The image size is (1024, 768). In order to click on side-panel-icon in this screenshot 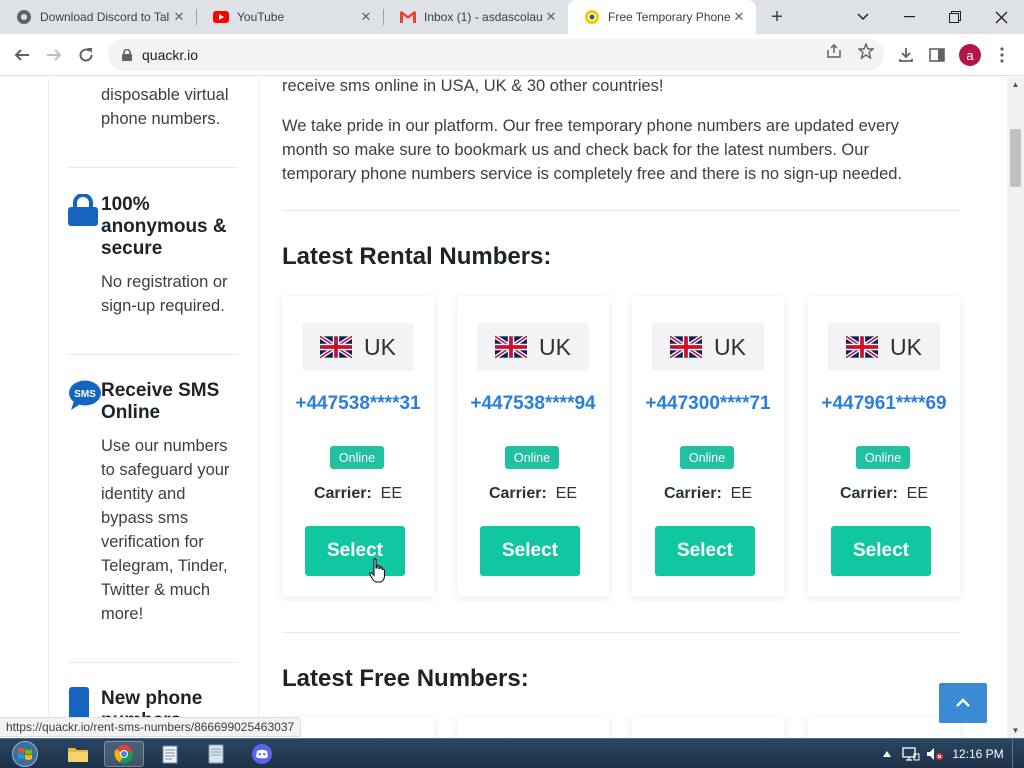, I will do `click(937, 55)`.